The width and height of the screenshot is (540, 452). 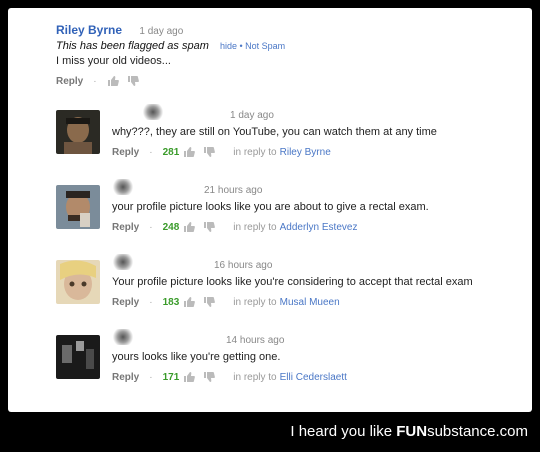 I want to click on reply-date: 16 hours ago, so click(x=243, y=265).